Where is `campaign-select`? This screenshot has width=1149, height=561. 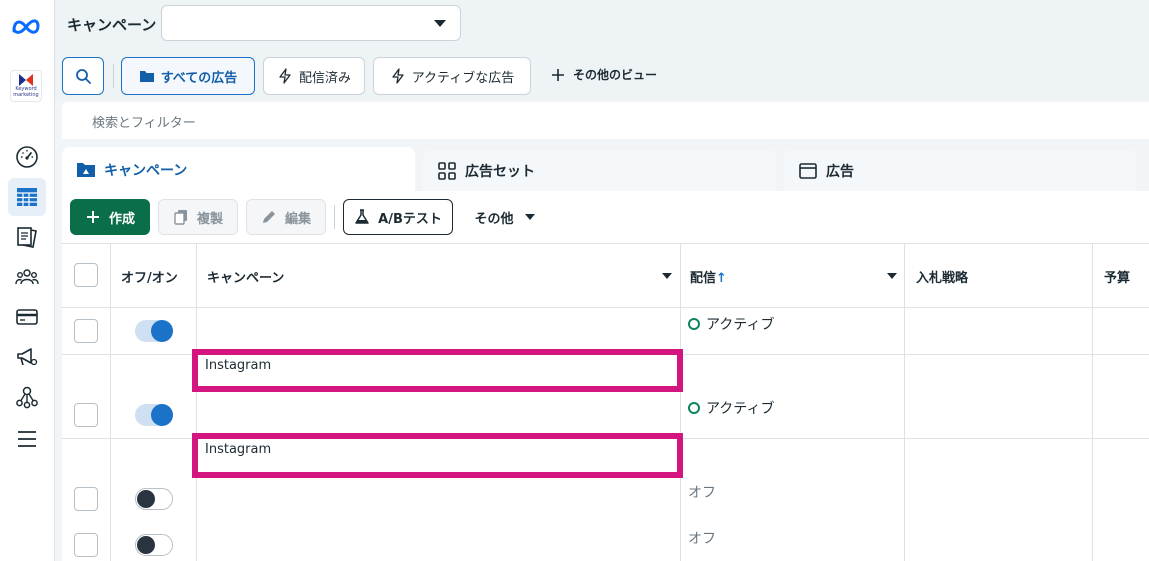
campaign-select is located at coordinates (311, 23).